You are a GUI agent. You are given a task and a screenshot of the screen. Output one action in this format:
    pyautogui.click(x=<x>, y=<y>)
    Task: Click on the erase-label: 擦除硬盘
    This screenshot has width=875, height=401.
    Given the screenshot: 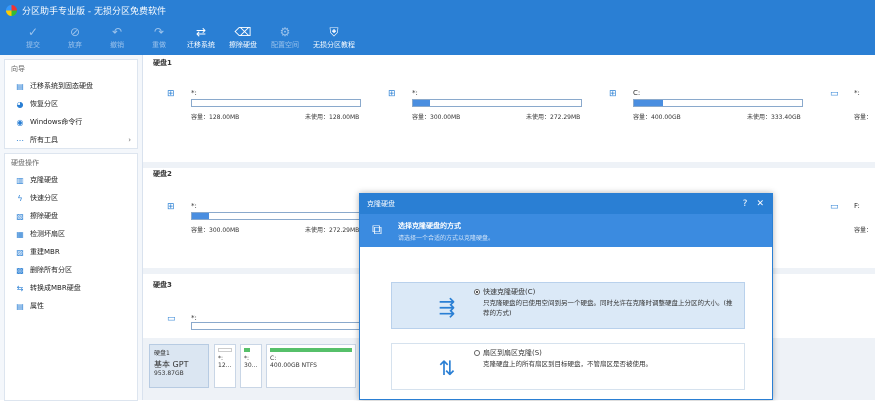 What is the action you would take?
    pyautogui.click(x=243, y=44)
    